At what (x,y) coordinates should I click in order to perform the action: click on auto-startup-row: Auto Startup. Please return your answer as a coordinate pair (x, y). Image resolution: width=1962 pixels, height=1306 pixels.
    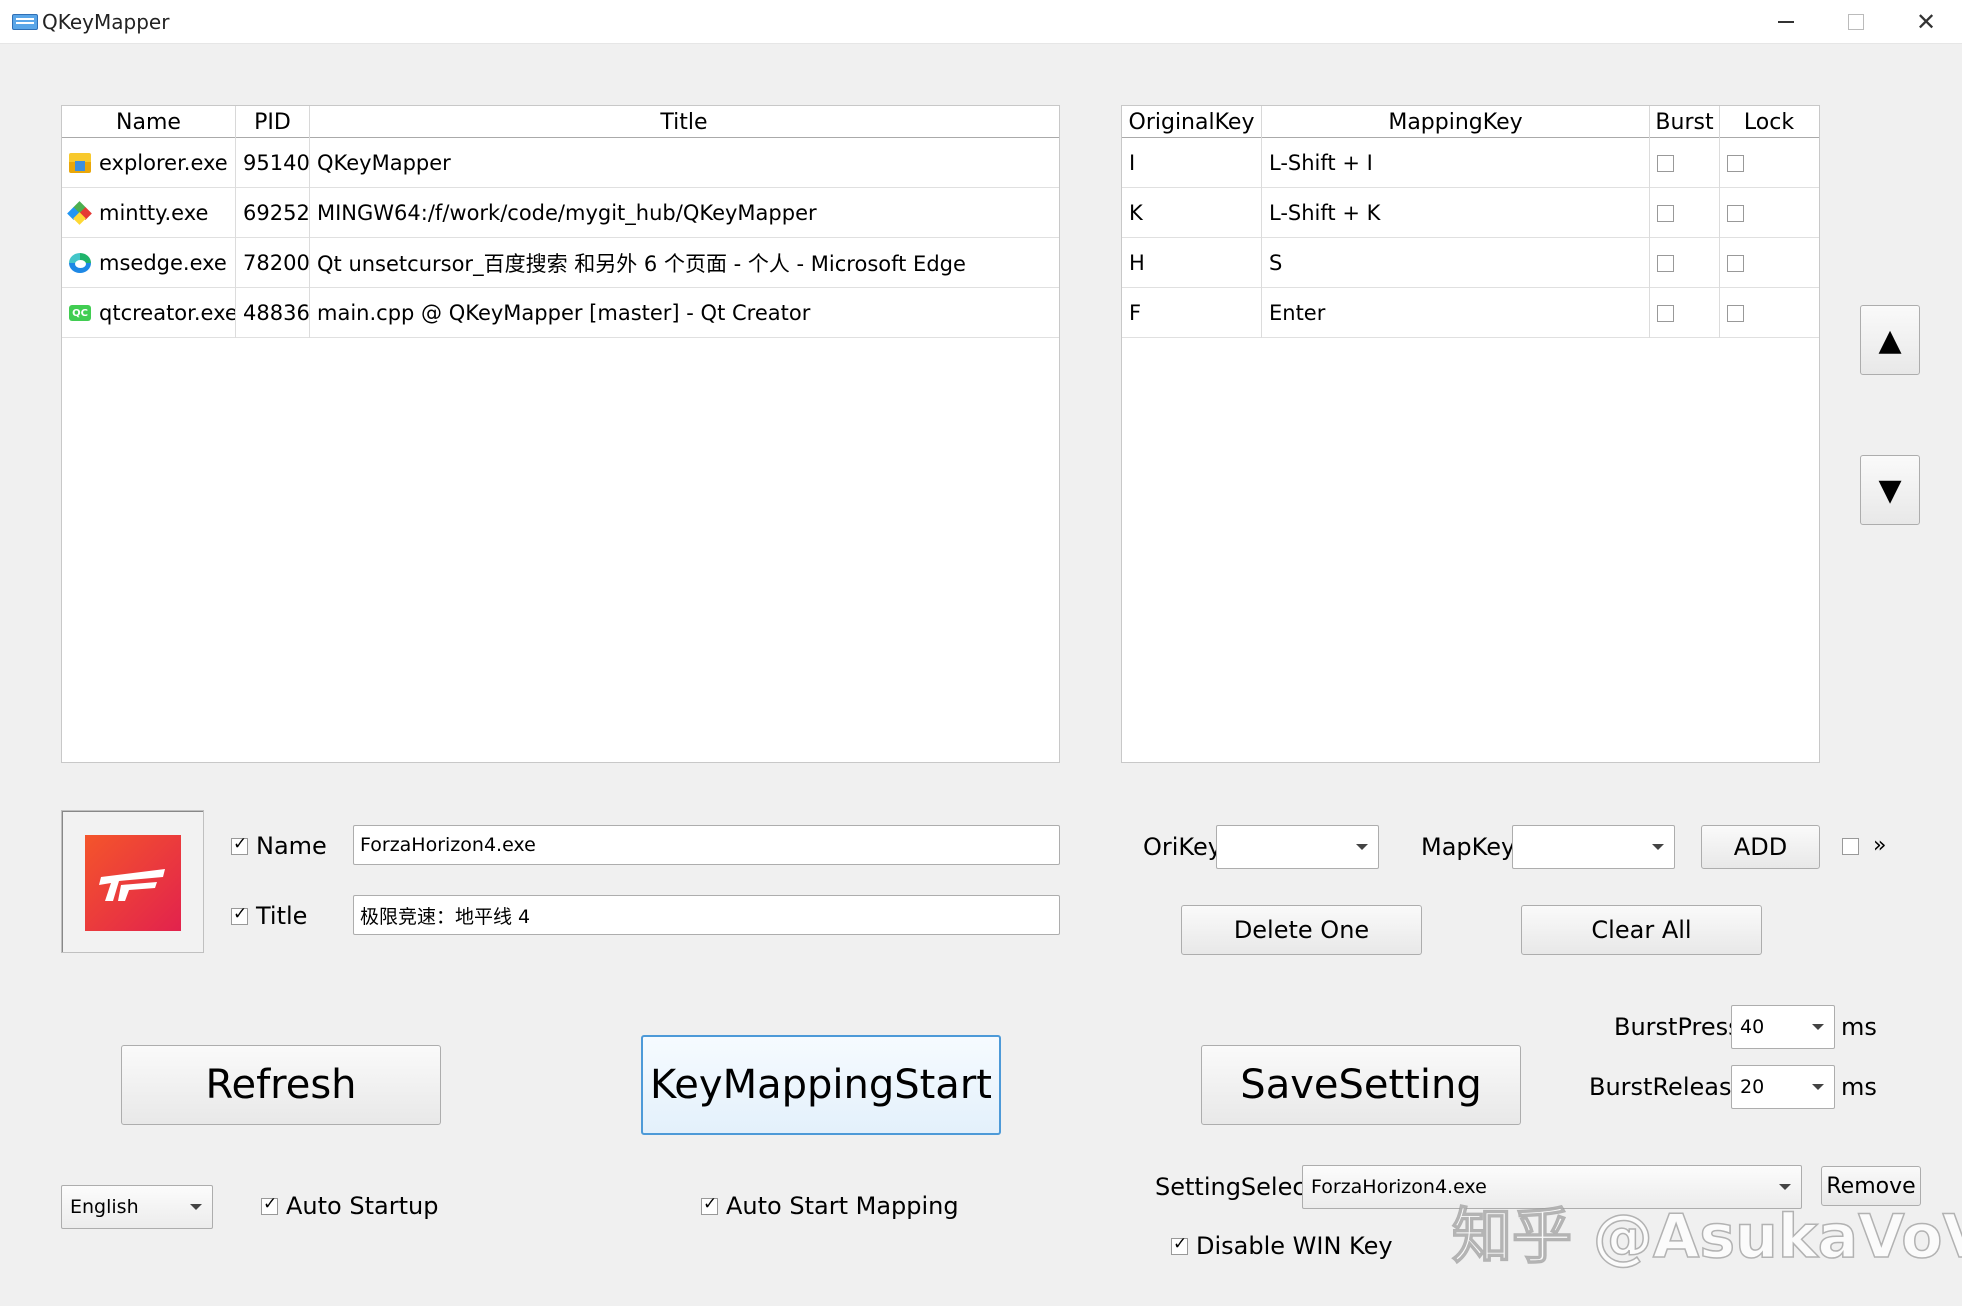
    Looking at the image, I should click on (349, 1206).